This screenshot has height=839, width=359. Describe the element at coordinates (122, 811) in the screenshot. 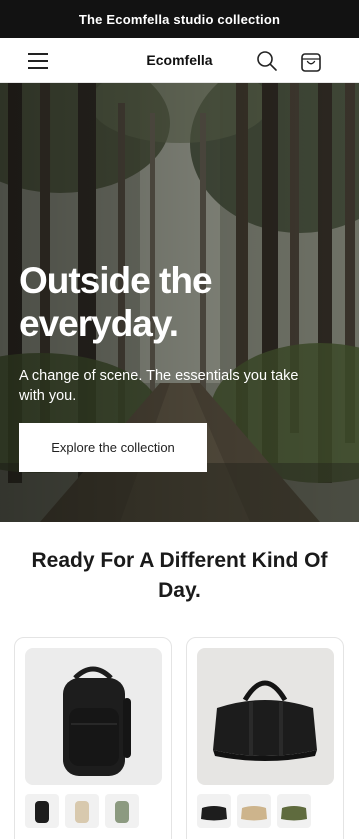

I see `swatch-sage-green` at that location.